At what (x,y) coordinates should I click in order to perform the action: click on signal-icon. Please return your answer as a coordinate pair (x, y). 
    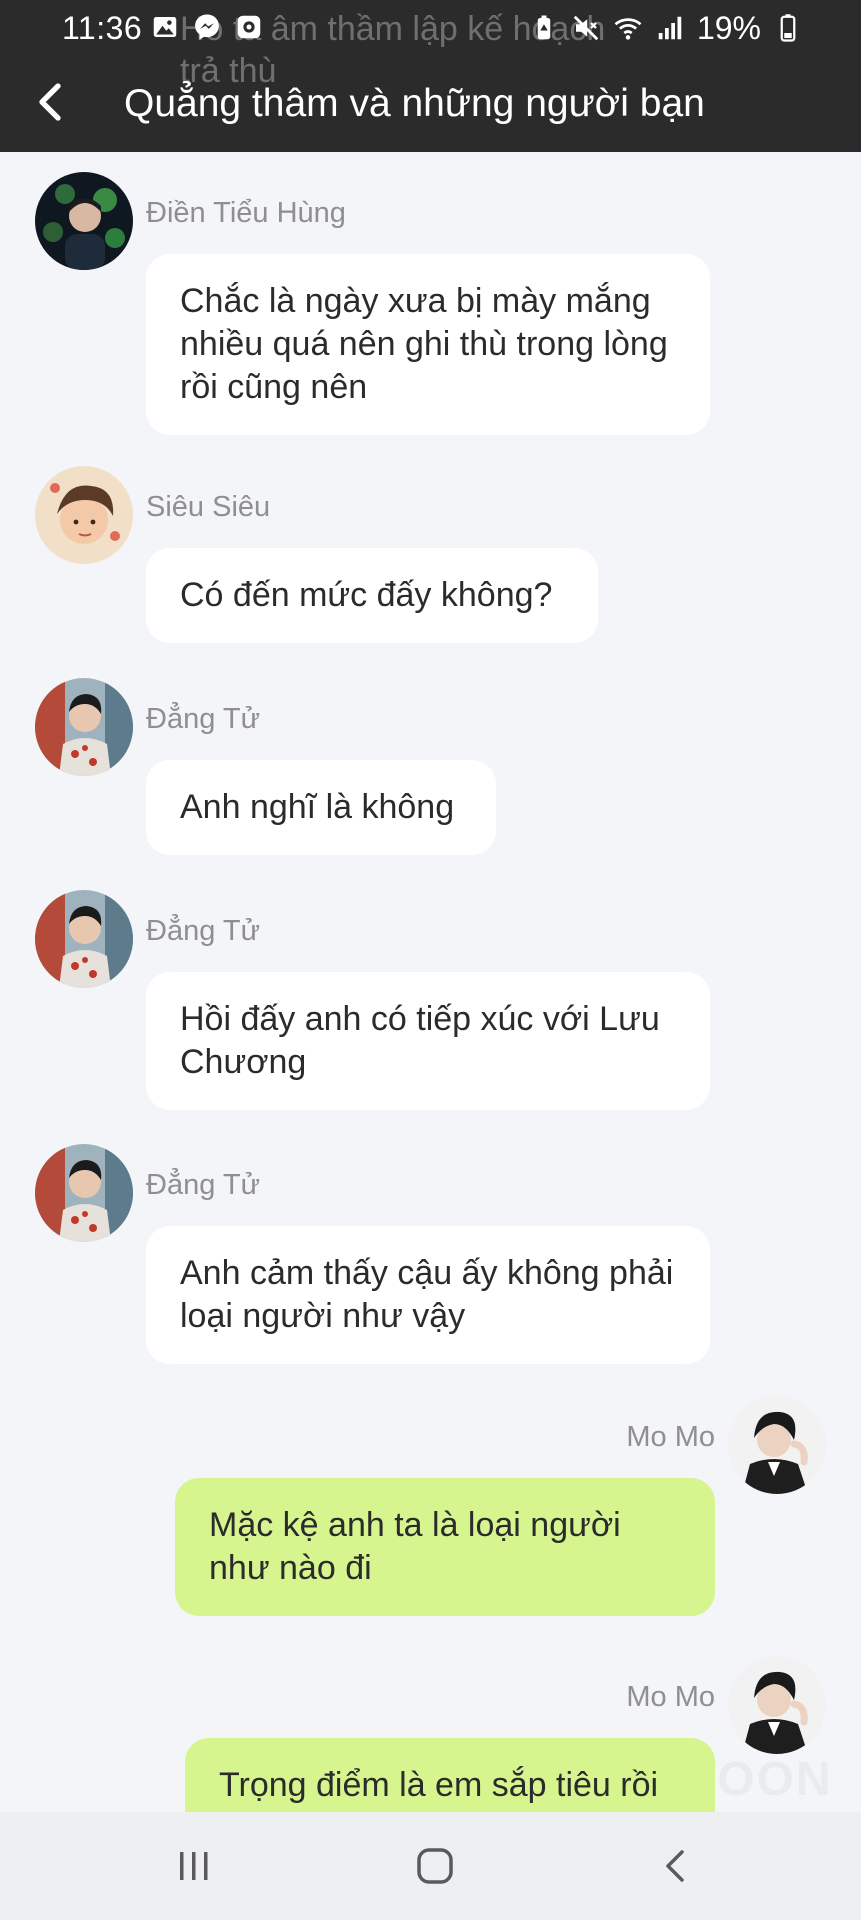
    Looking at the image, I should click on (670, 28).